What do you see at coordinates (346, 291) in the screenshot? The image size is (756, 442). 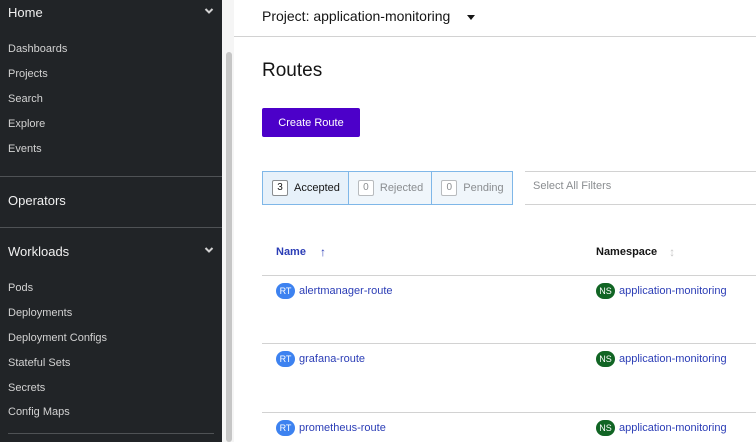 I see `route-name-link: alertmanager-route` at bounding box center [346, 291].